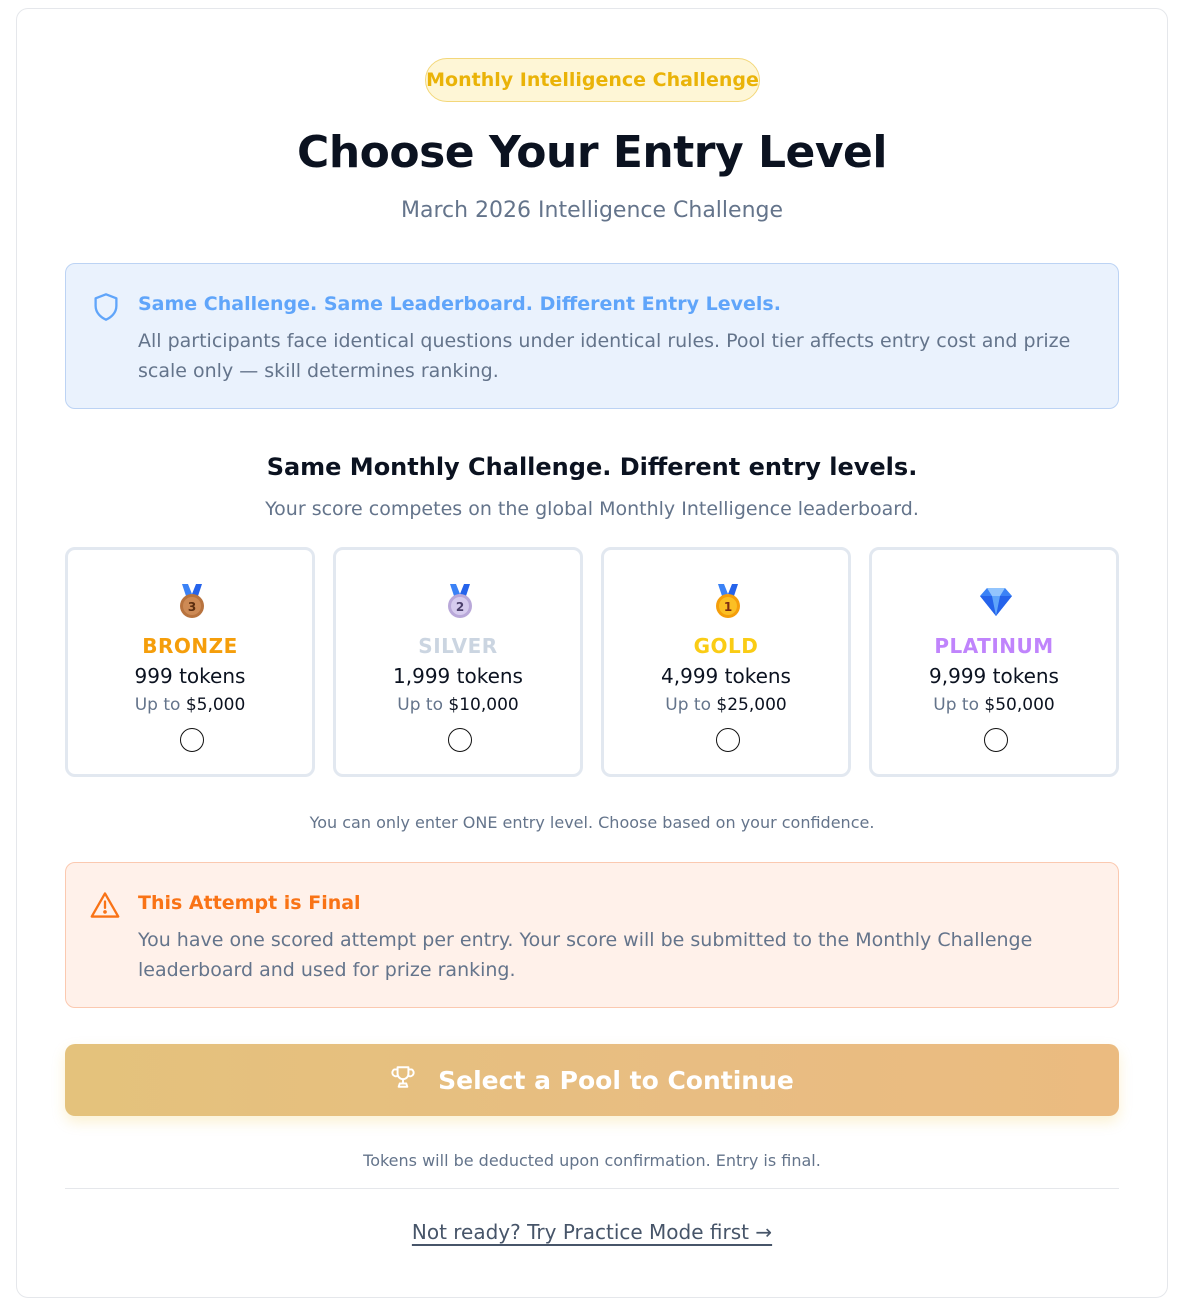 The image size is (1186, 1300). What do you see at coordinates (616, 1080) in the screenshot?
I see `continue-button-label: Select a Pool to Continue` at bounding box center [616, 1080].